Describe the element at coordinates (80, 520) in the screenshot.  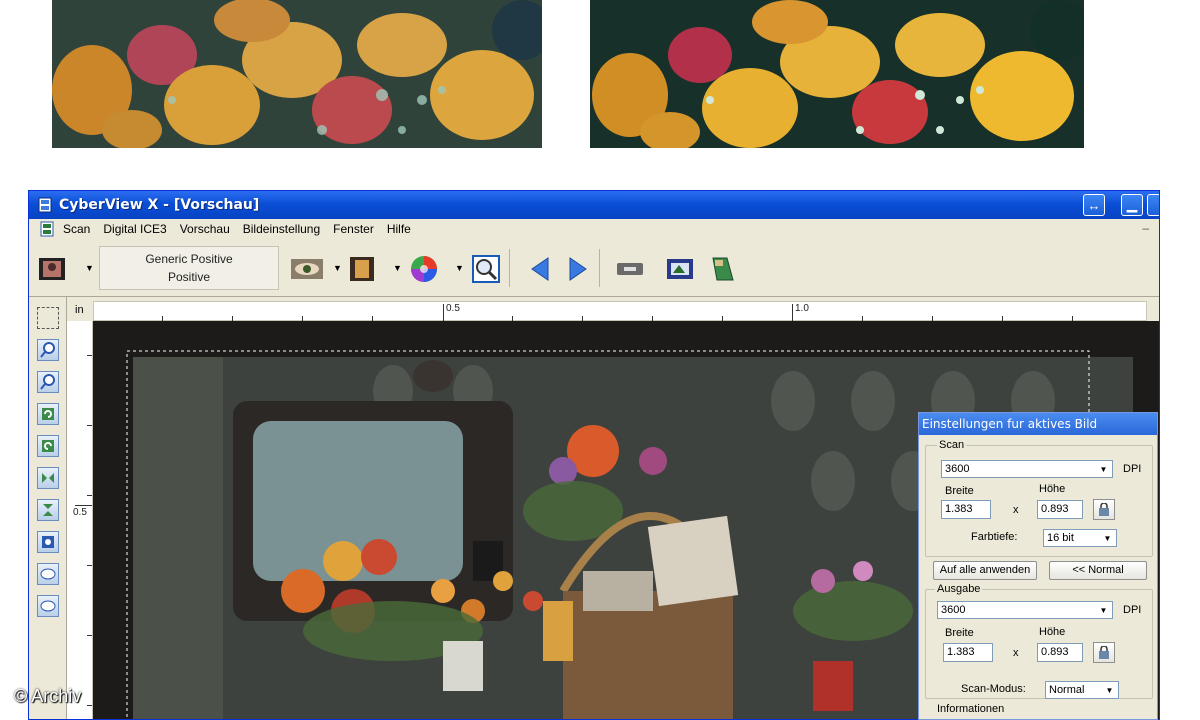
I see `ruler-left: 0.5` at that location.